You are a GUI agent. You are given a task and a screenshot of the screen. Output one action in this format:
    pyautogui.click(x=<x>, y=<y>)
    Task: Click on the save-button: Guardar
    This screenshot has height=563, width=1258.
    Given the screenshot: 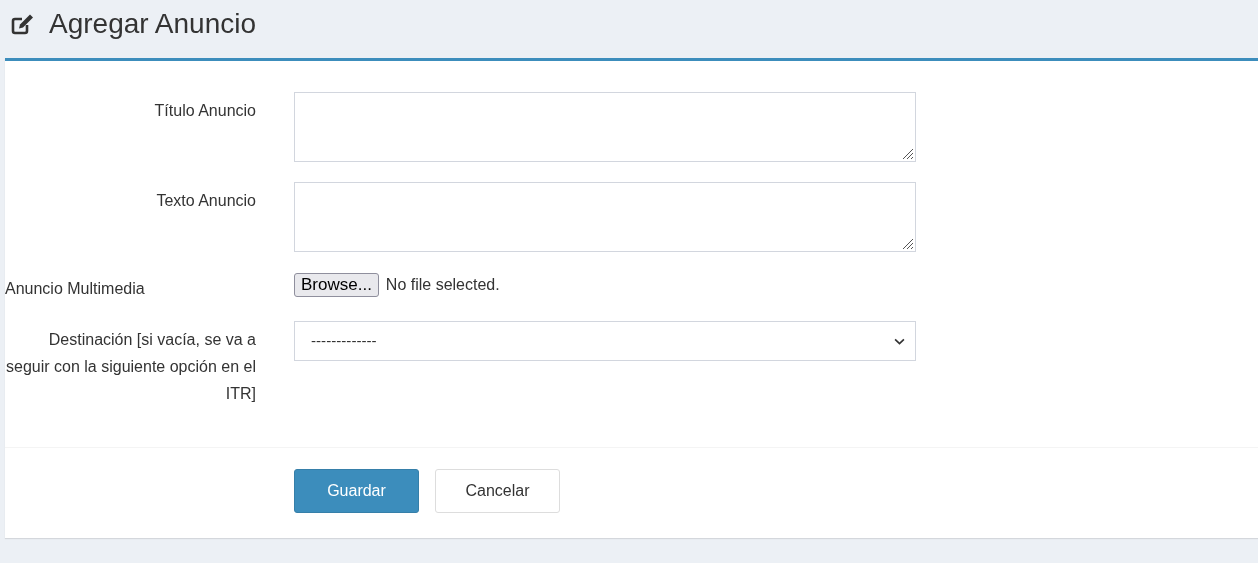 What is the action you would take?
    pyautogui.click(x=356, y=491)
    